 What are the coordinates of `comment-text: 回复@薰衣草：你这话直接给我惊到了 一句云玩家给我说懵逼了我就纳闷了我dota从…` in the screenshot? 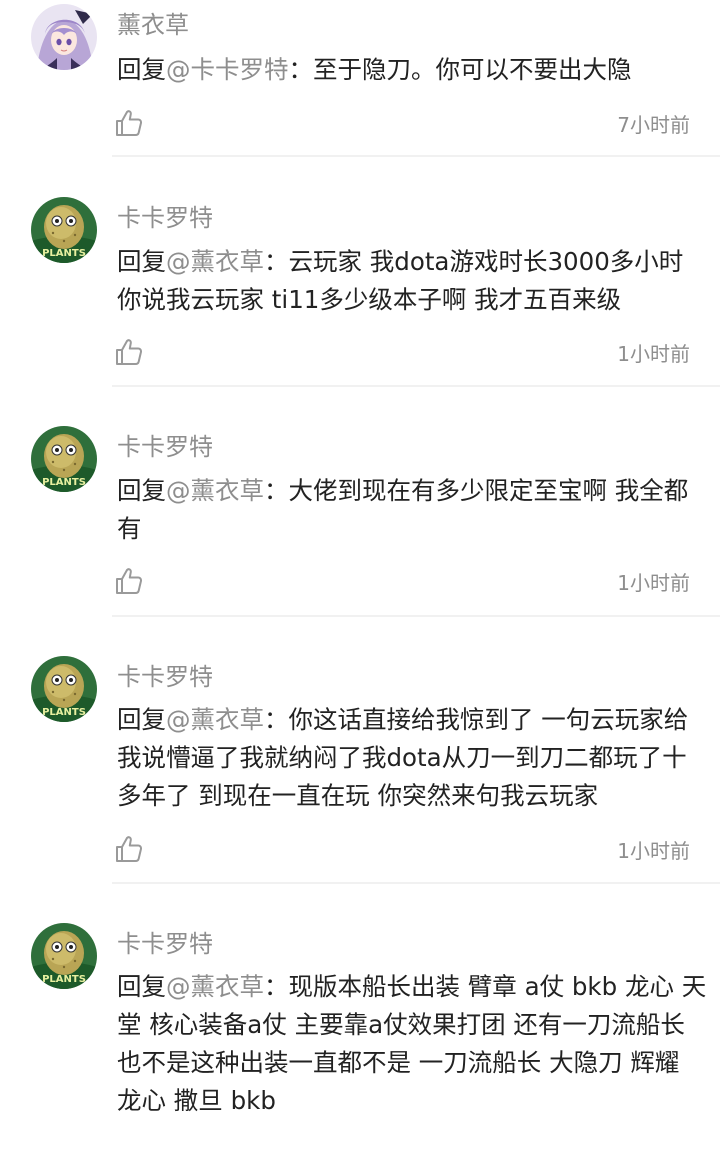 It's located at (412, 758).